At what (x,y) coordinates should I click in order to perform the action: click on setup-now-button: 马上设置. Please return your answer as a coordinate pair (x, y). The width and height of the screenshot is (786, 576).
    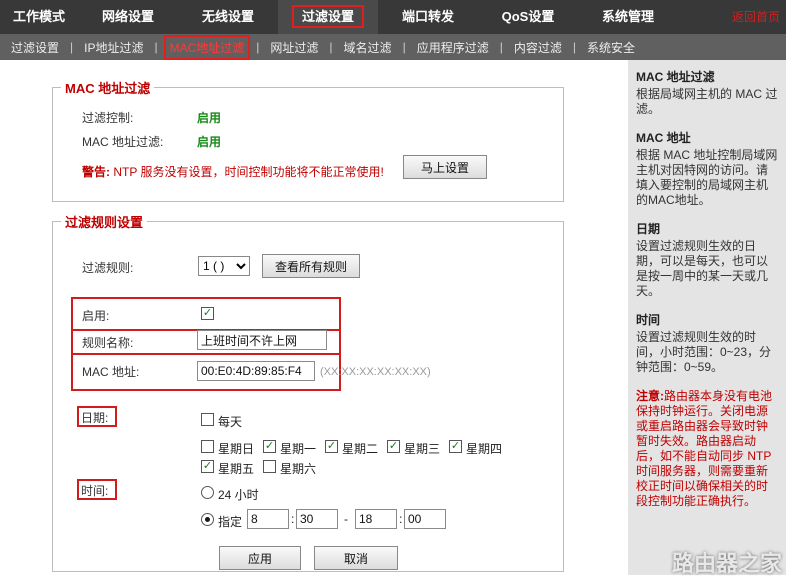
    Looking at the image, I should click on (445, 167).